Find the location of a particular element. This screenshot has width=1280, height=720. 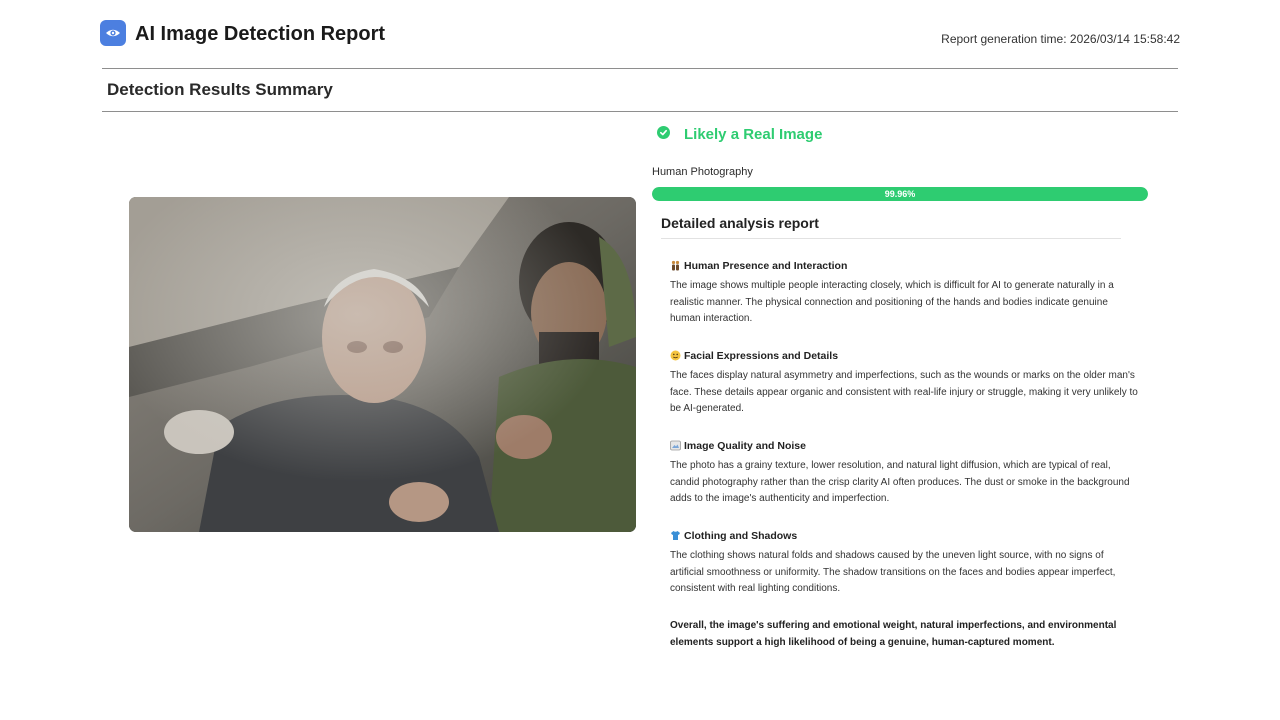

finding-title: Image Quality and Noise is located at coordinates (745, 445).